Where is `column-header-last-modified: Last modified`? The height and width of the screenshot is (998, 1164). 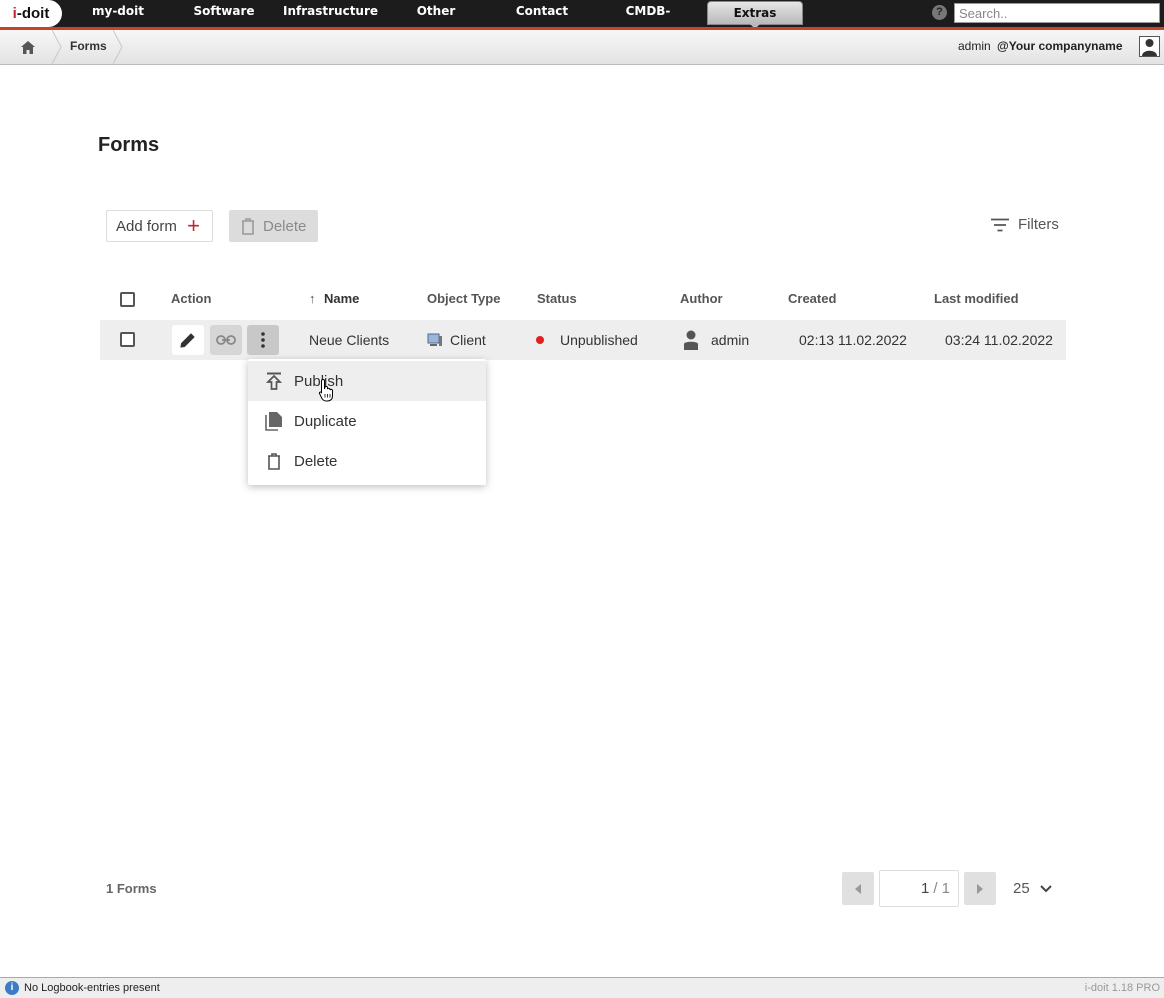
column-header-last-modified: Last modified is located at coordinates (976, 298).